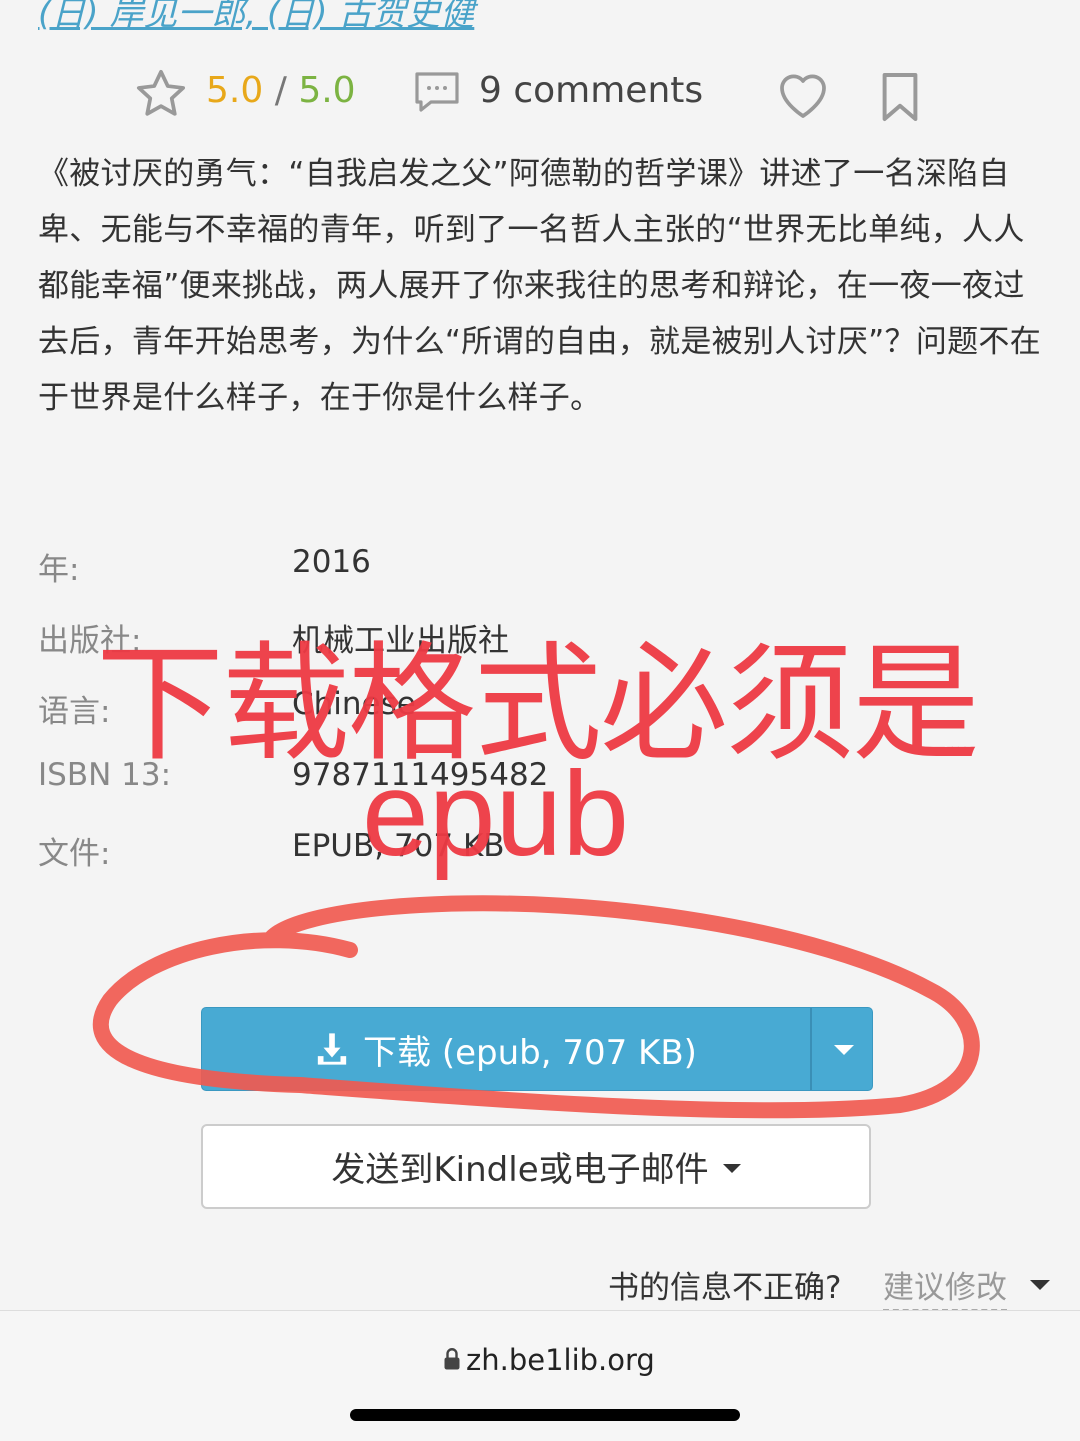  What do you see at coordinates (843, 1049) in the screenshot?
I see `download-options-dropdown` at bounding box center [843, 1049].